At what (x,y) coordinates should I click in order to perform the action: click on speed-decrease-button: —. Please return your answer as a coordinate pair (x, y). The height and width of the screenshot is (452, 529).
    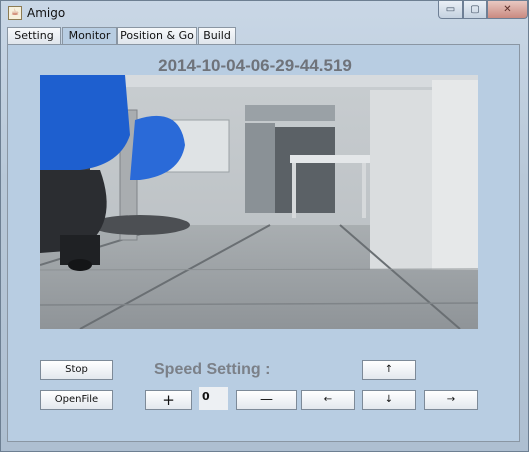
    Looking at the image, I should click on (266, 400).